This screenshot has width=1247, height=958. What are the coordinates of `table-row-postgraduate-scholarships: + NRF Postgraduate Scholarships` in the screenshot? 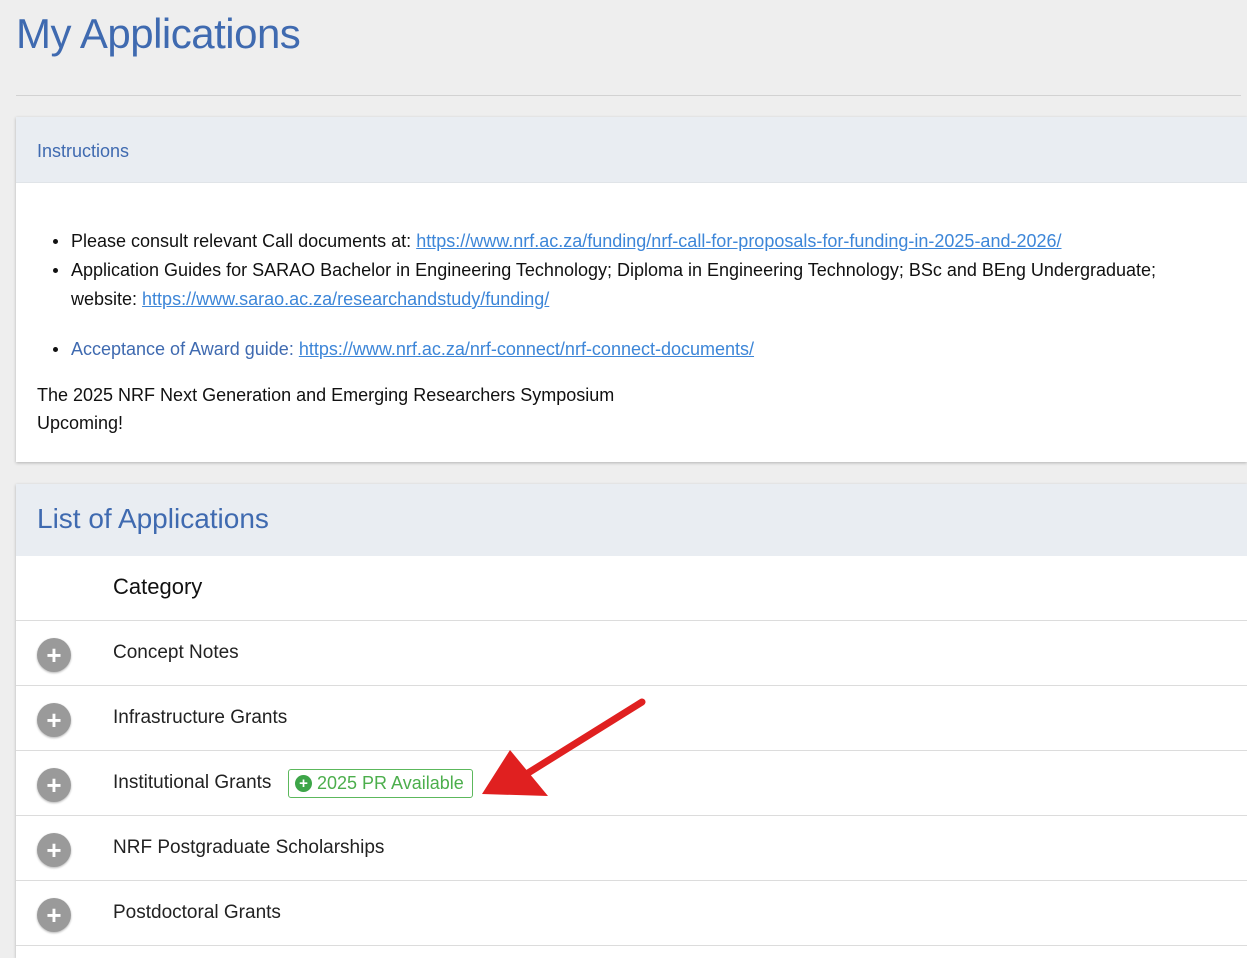 It's located at (631, 848).